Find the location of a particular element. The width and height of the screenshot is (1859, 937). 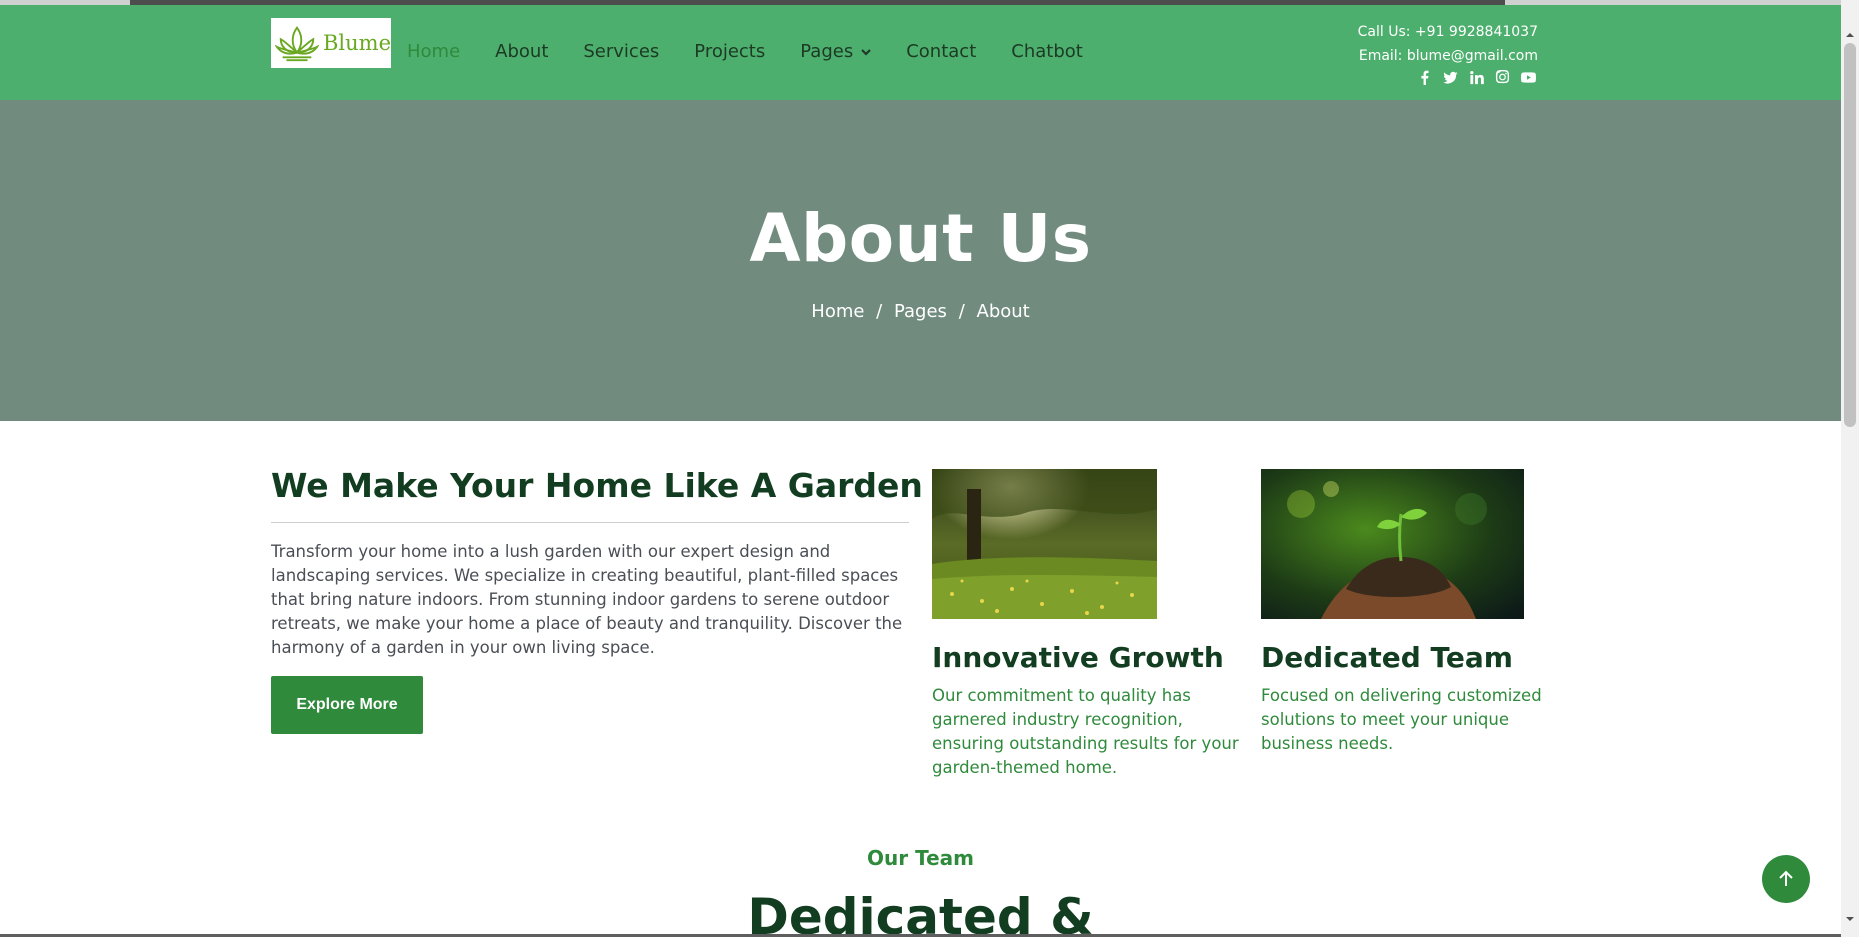

breadcrumb-pages: Pages is located at coordinates (920, 311).